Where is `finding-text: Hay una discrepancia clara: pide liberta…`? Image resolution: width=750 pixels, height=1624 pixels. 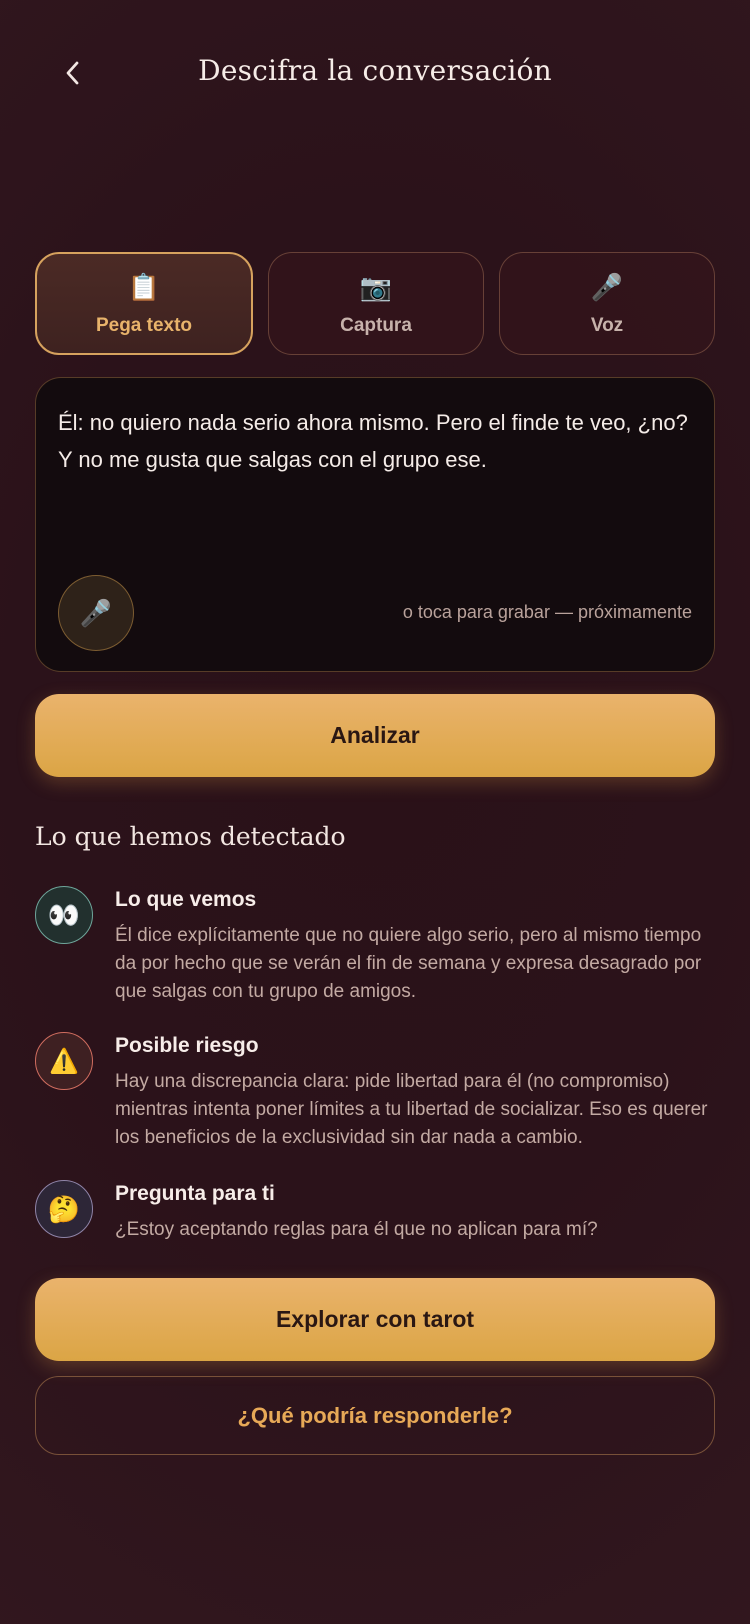
finding-text: Hay una discrepancia clara: pide liberta… is located at coordinates (411, 1109).